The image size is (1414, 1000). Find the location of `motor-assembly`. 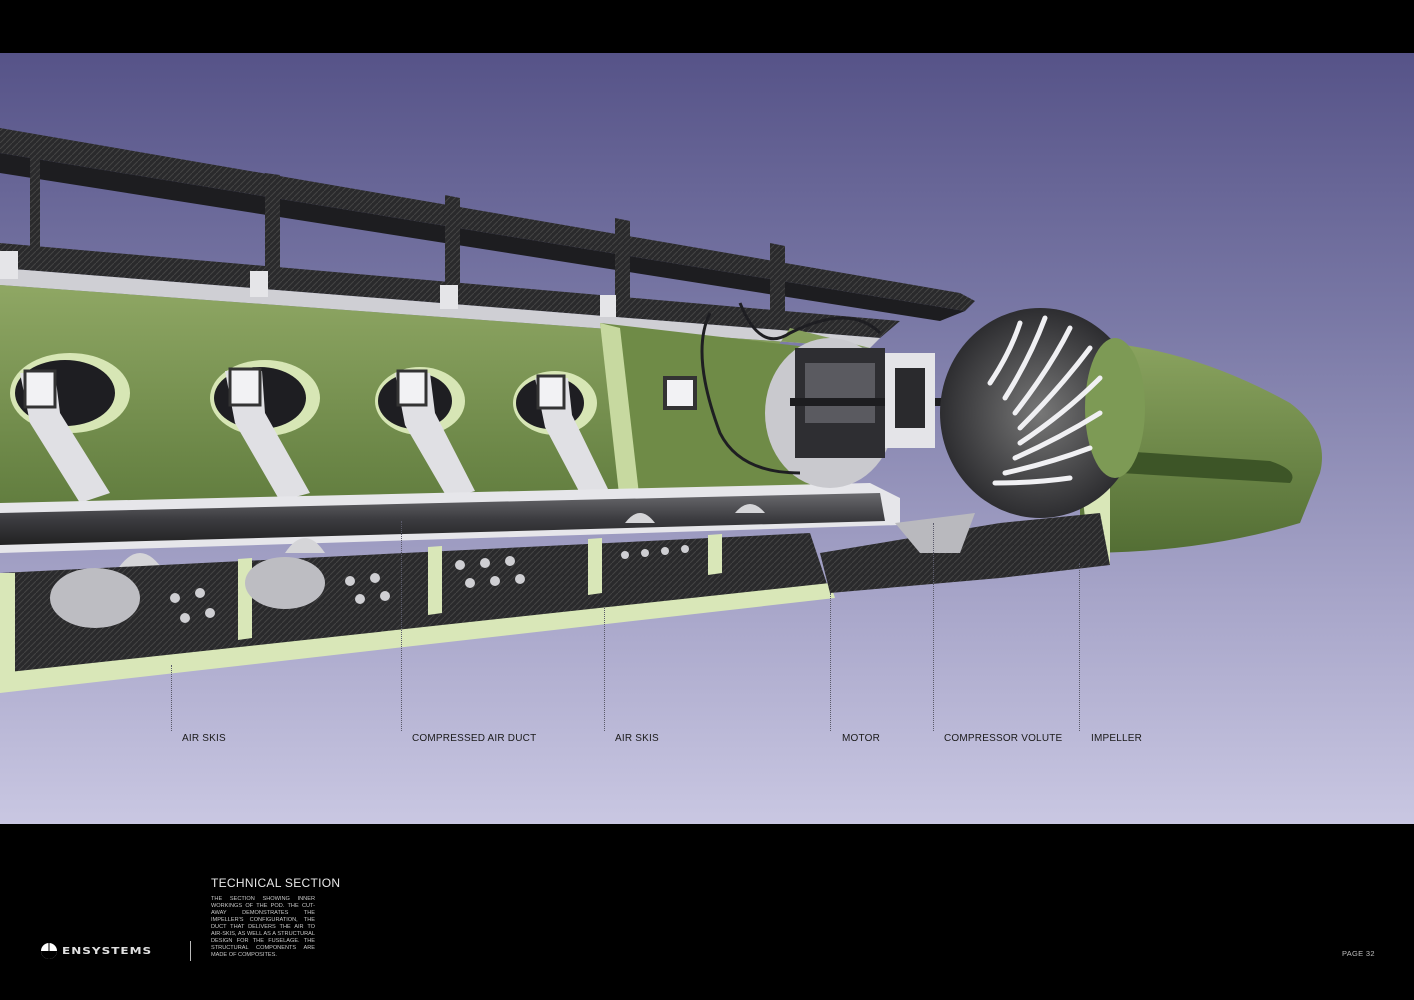

motor-assembly is located at coordinates (857, 413).